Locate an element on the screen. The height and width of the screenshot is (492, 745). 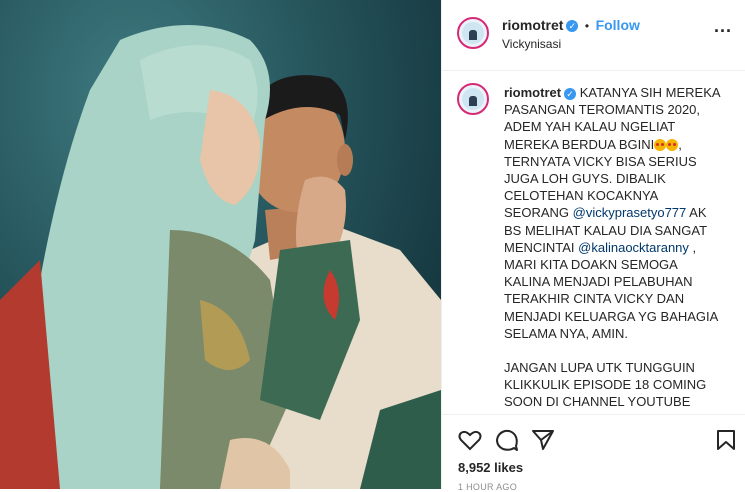
mention-link: @kalinaocktaranny is located at coordinates (633, 247).